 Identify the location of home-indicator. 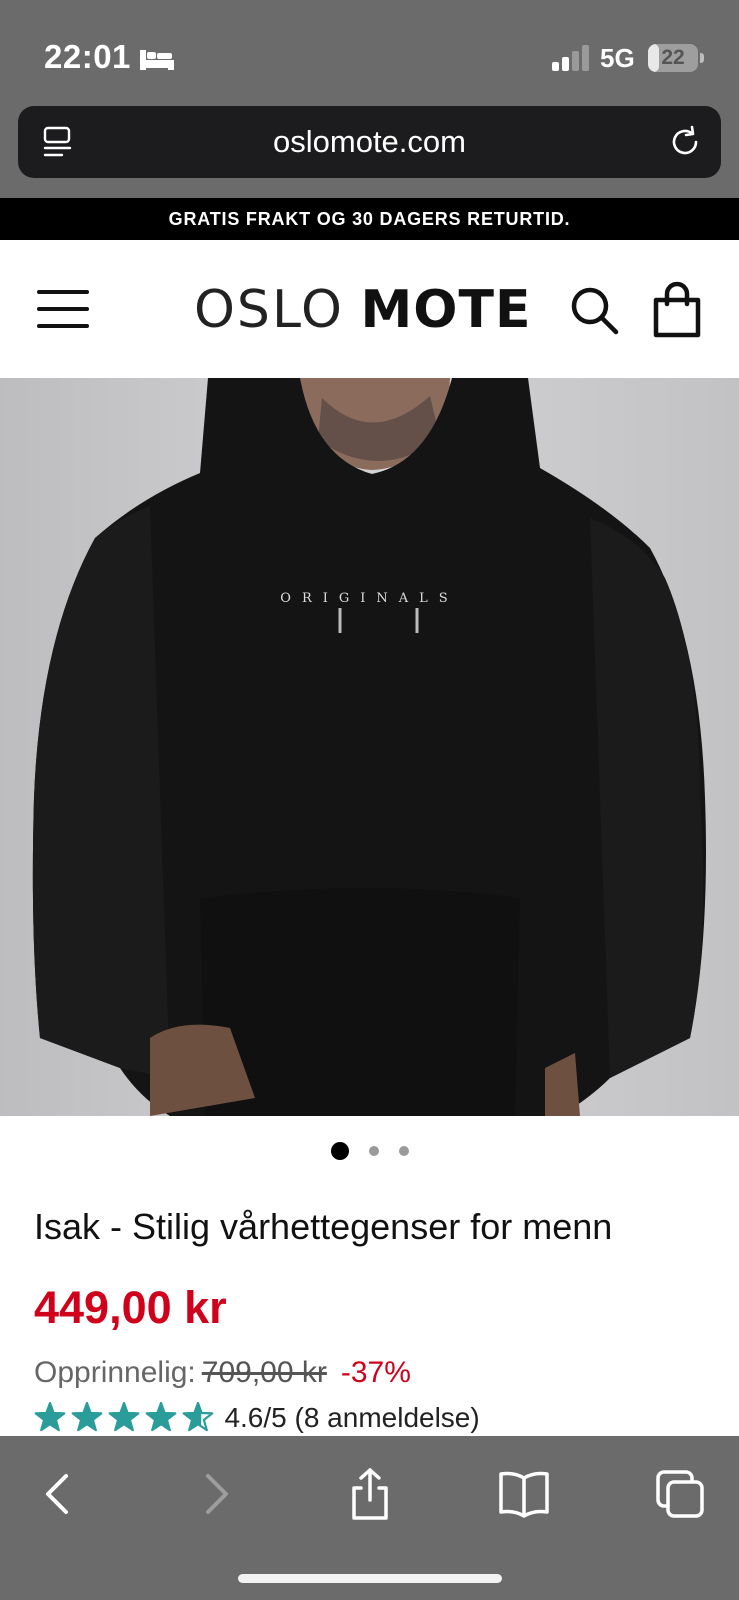
(370, 1578).